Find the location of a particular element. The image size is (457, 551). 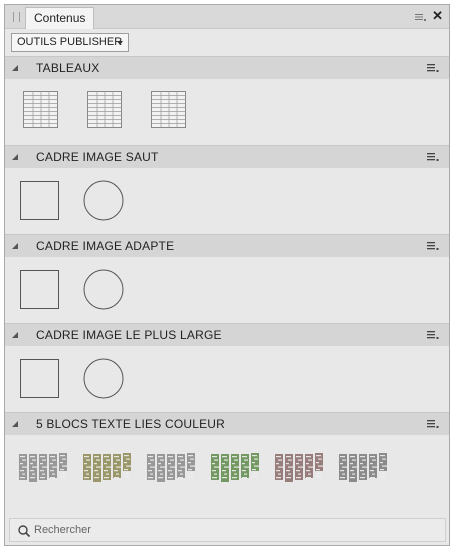

close-icon: ✕ is located at coordinates (437, 16).